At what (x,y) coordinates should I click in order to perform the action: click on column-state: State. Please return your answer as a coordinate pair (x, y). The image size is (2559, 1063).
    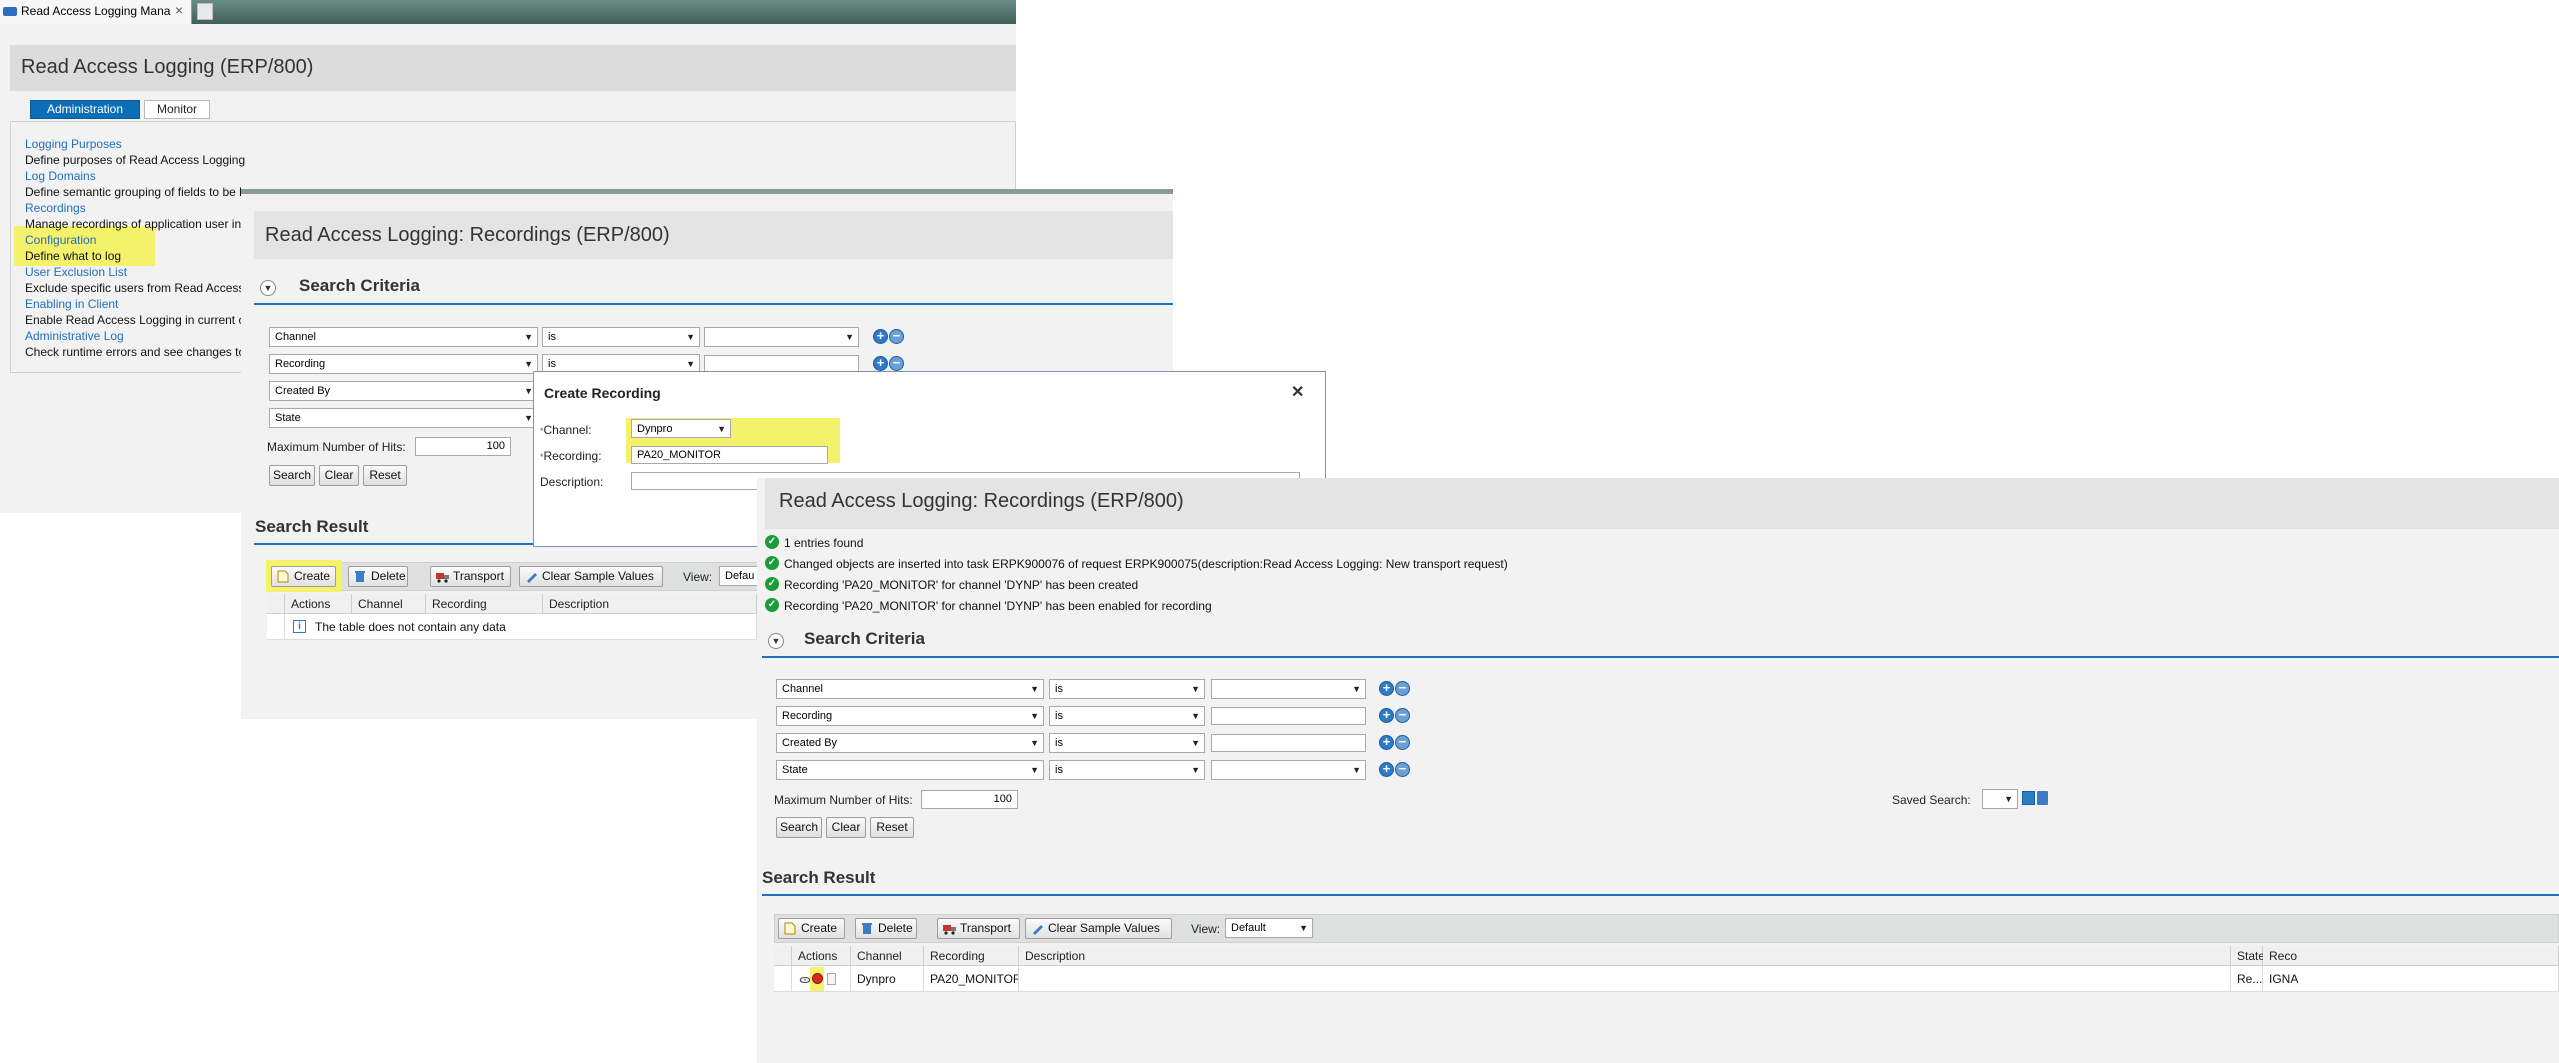
    Looking at the image, I should click on (2248, 956).